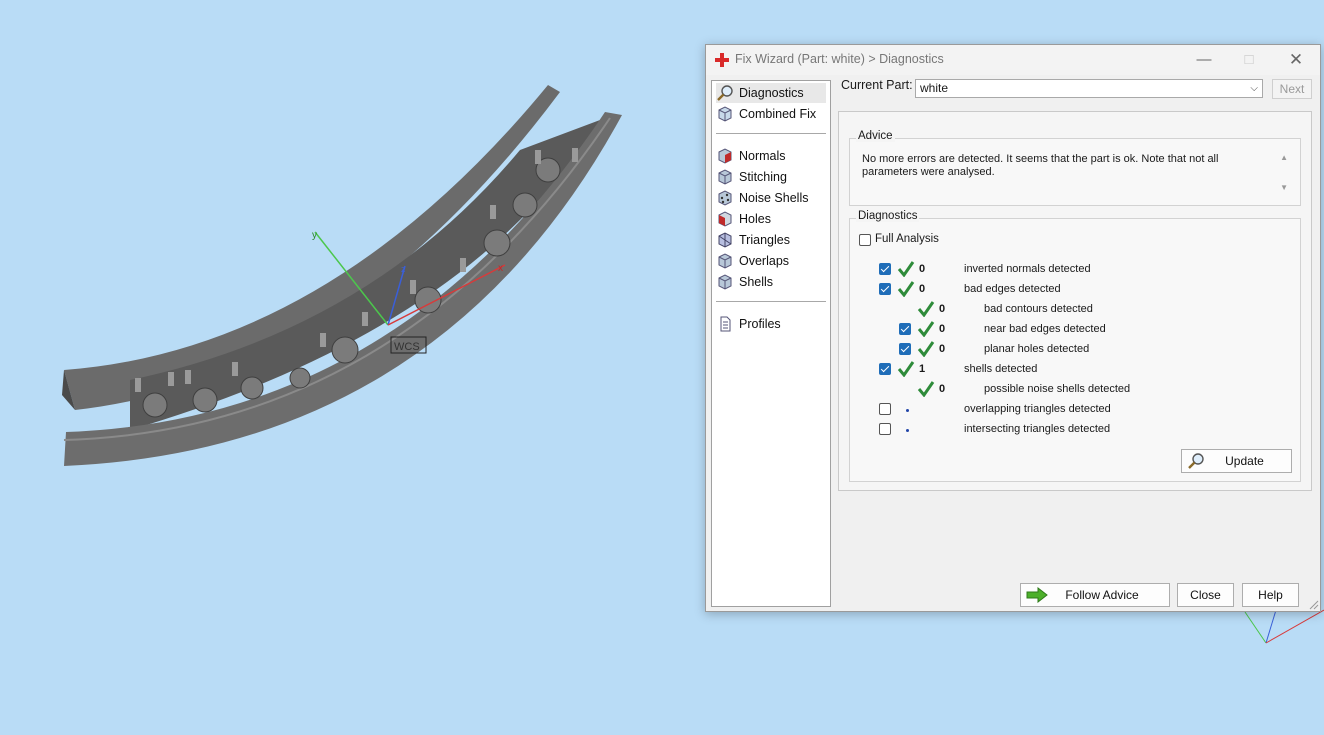  I want to click on nav-label: Profiles, so click(760, 324).